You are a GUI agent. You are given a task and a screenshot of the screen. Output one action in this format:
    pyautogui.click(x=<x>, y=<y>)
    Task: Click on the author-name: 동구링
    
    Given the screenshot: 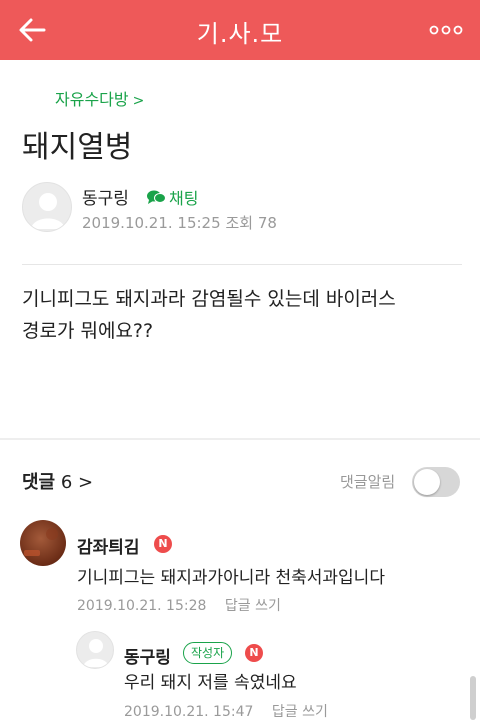 What is the action you would take?
    pyautogui.click(x=105, y=196)
    